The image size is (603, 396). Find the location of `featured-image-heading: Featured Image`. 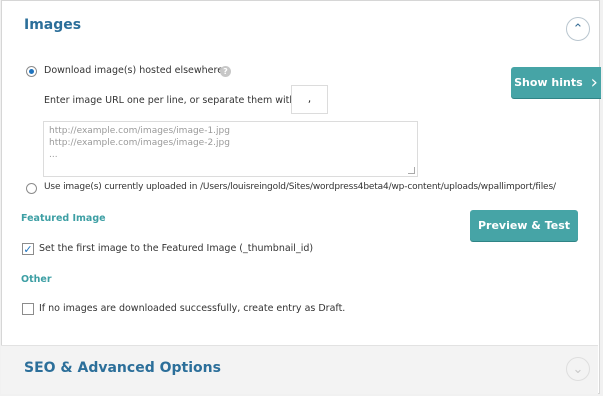

featured-image-heading: Featured Image is located at coordinates (63, 218).